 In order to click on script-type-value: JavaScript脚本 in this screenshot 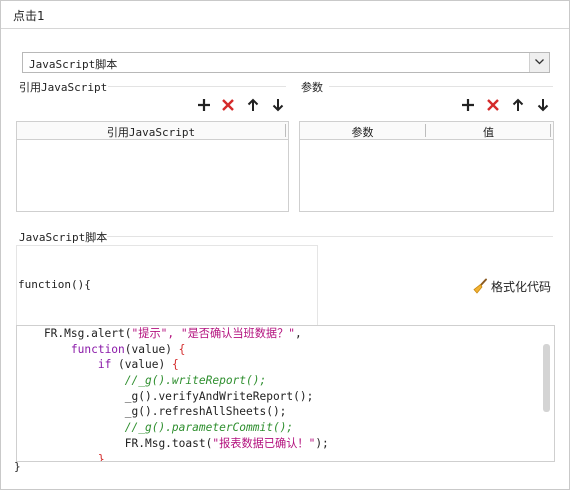, I will do `click(73, 64)`.